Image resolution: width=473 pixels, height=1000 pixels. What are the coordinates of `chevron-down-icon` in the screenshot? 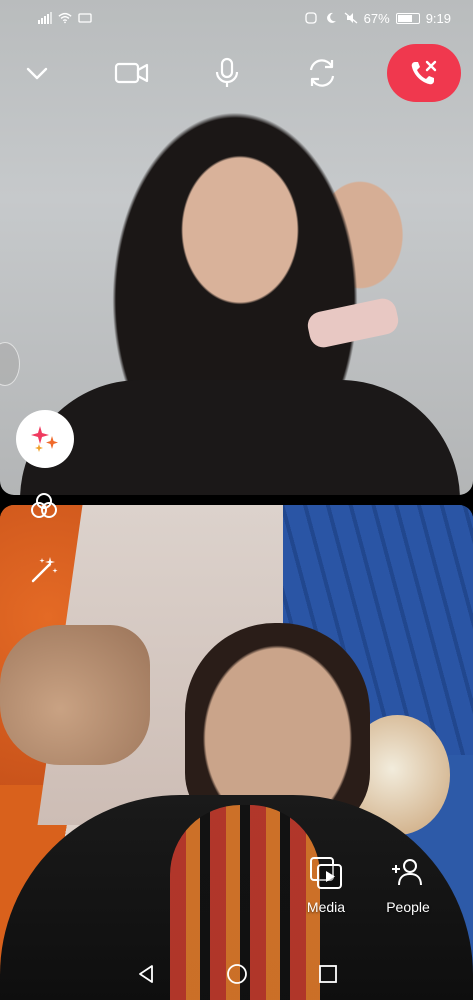 It's located at (37, 73).